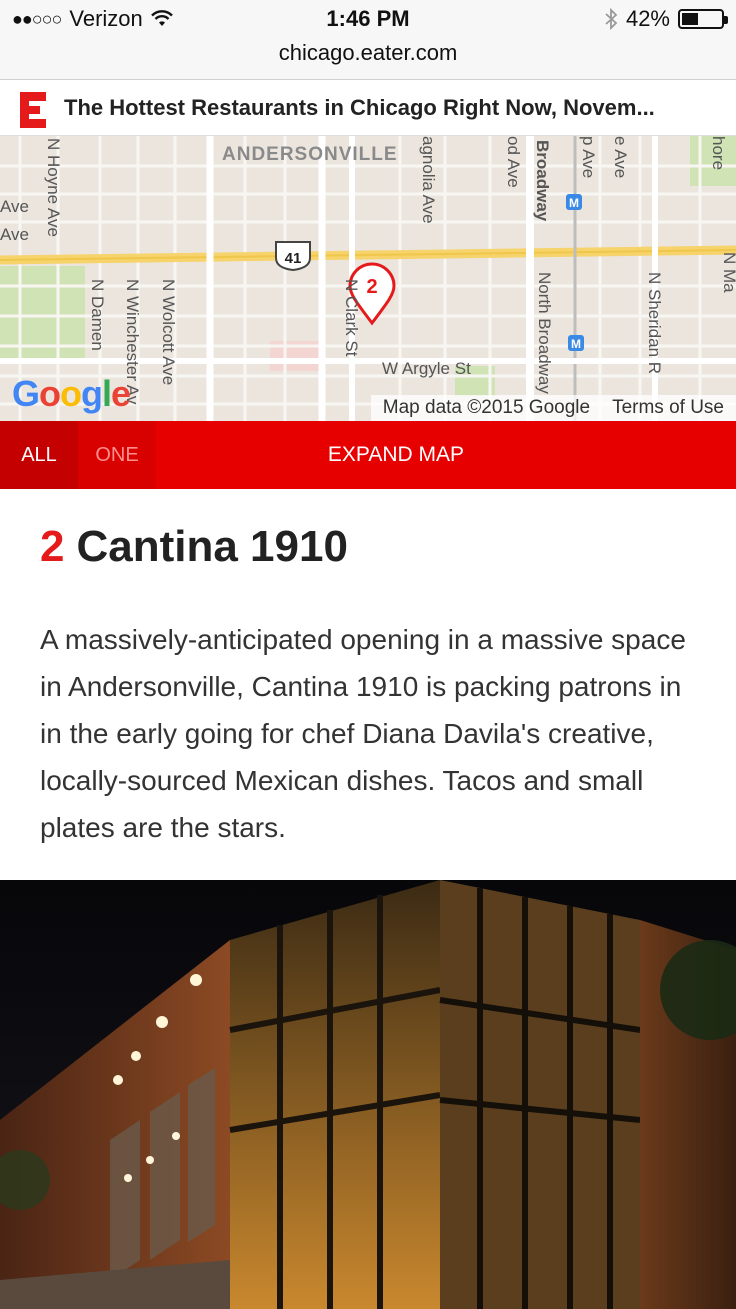  What do you see at coordinates (703, 19) in the screenshot?
I see `battery-icon` at bounding box center [703, 19].